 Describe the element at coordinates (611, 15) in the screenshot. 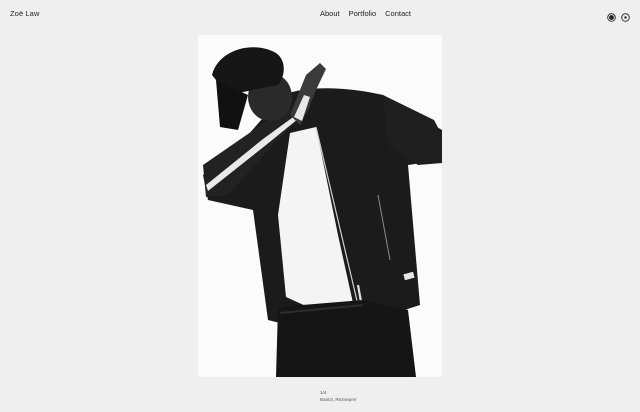

I see `circle-filled-icon` at that location.